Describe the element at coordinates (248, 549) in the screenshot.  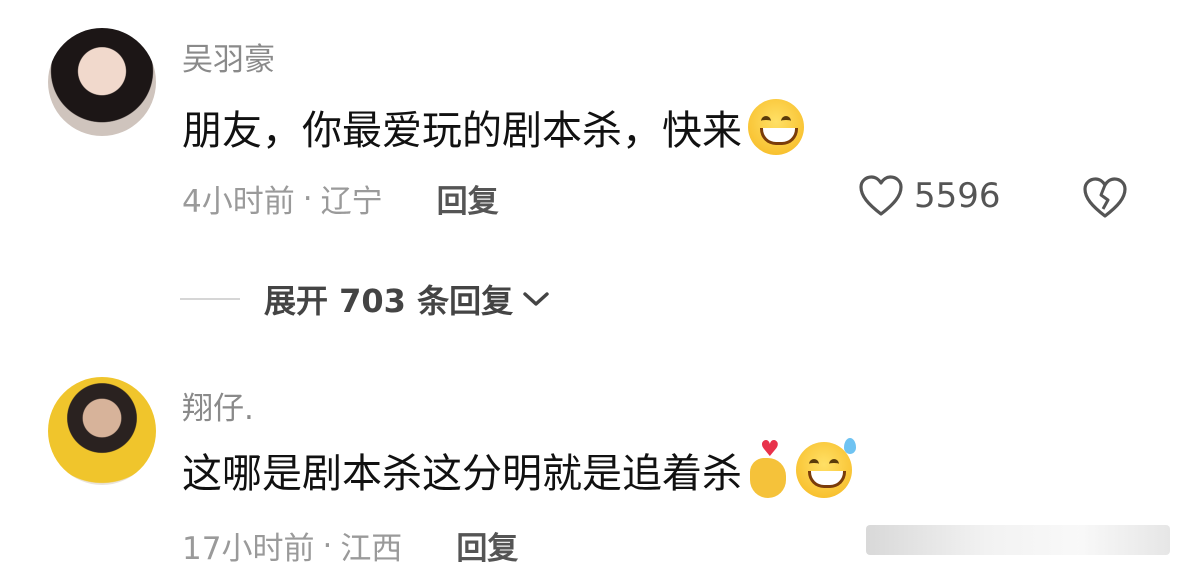
I see `comment-time: 17小时前` at that location.